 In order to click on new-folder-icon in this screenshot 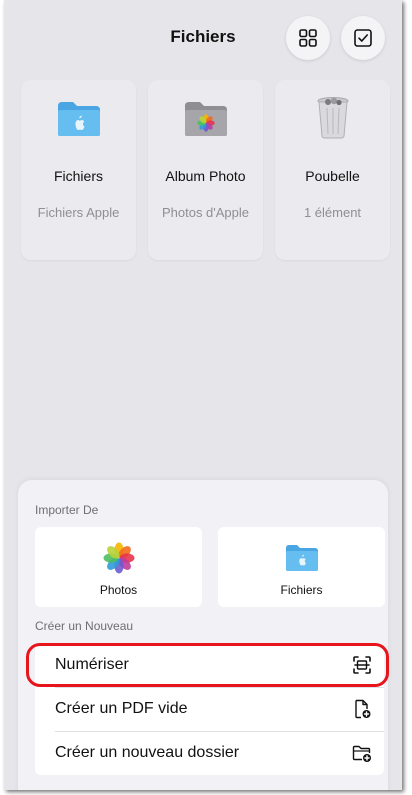, I will do `click(361, 753)`.